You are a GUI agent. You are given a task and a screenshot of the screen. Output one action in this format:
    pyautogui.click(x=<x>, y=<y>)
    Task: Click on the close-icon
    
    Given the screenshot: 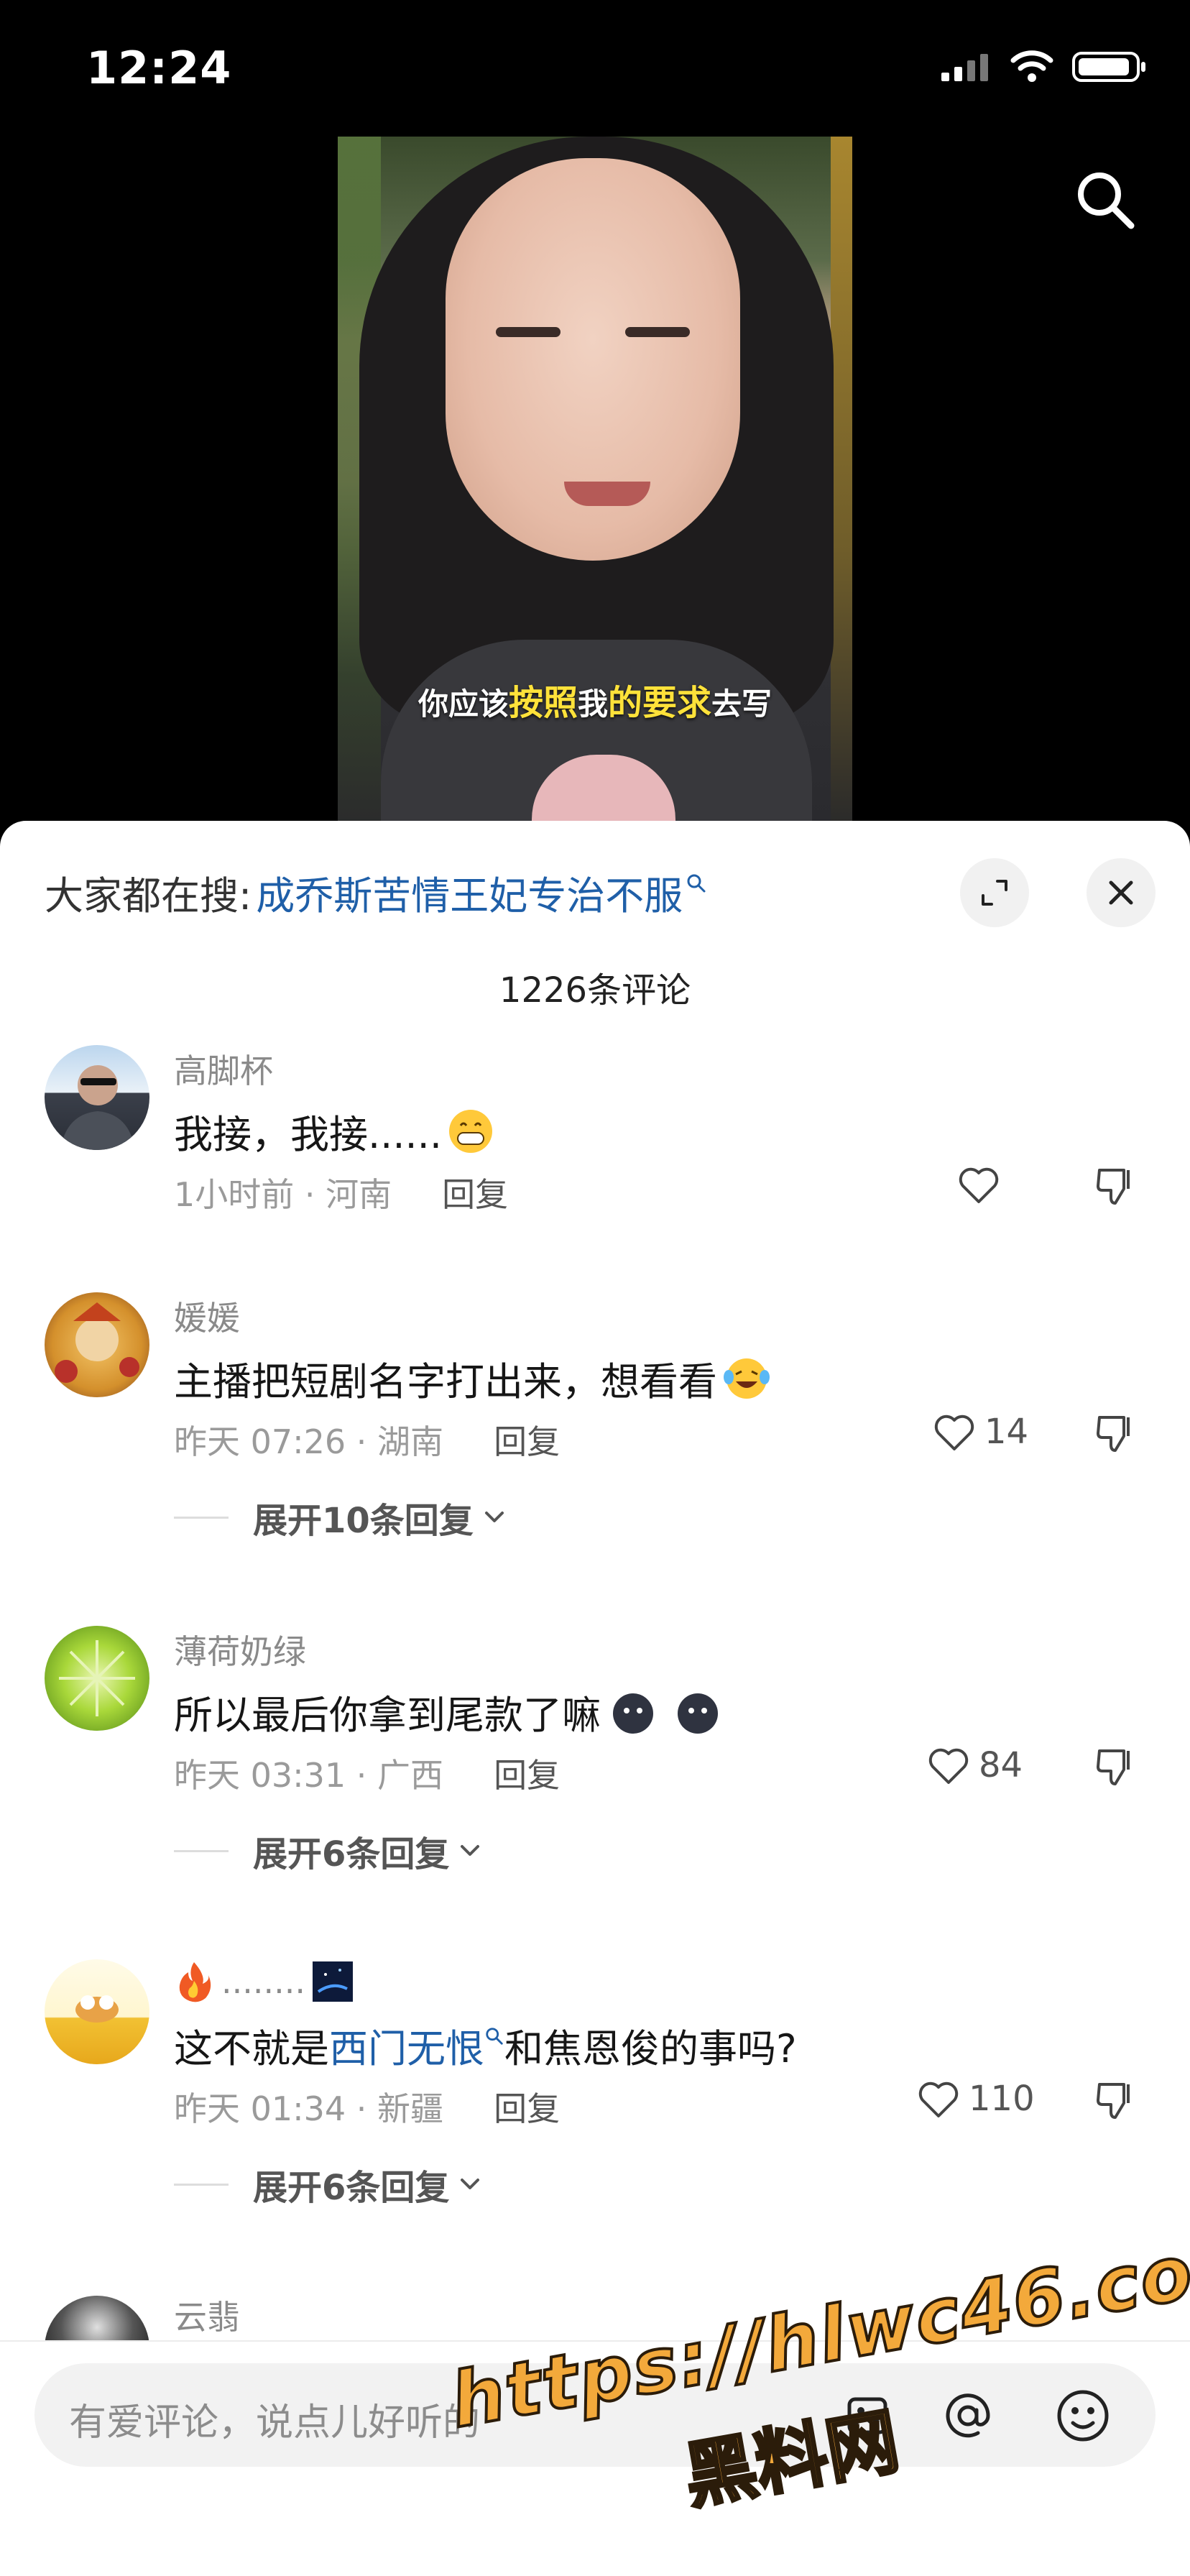 What is the action you would take?
    pyautogui.click(x=1121, y=892)
    